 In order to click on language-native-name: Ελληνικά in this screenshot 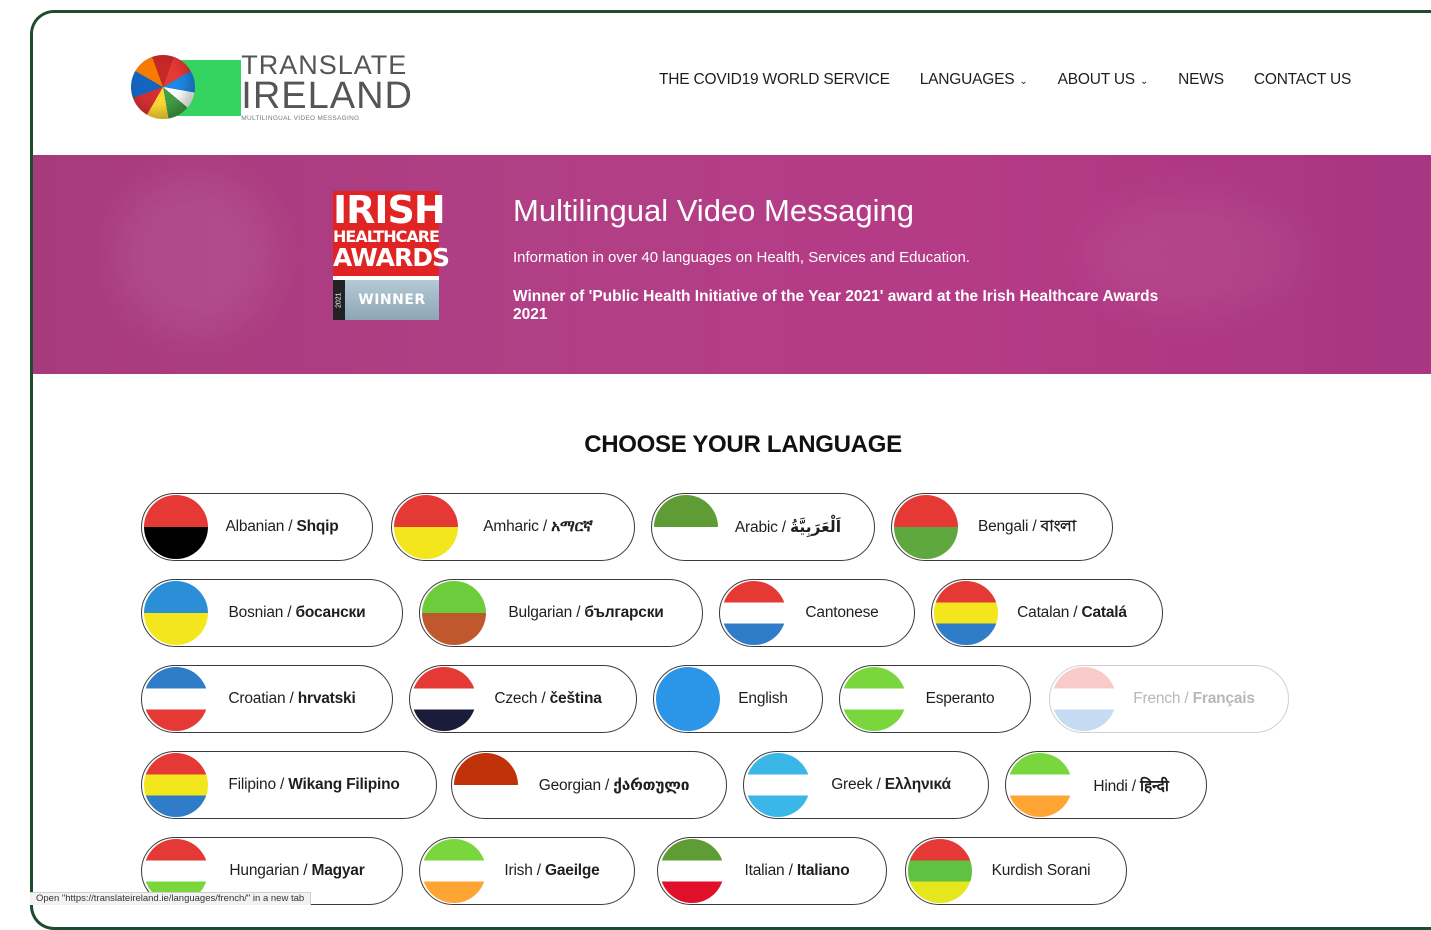, I will do `click(917, 784)`.